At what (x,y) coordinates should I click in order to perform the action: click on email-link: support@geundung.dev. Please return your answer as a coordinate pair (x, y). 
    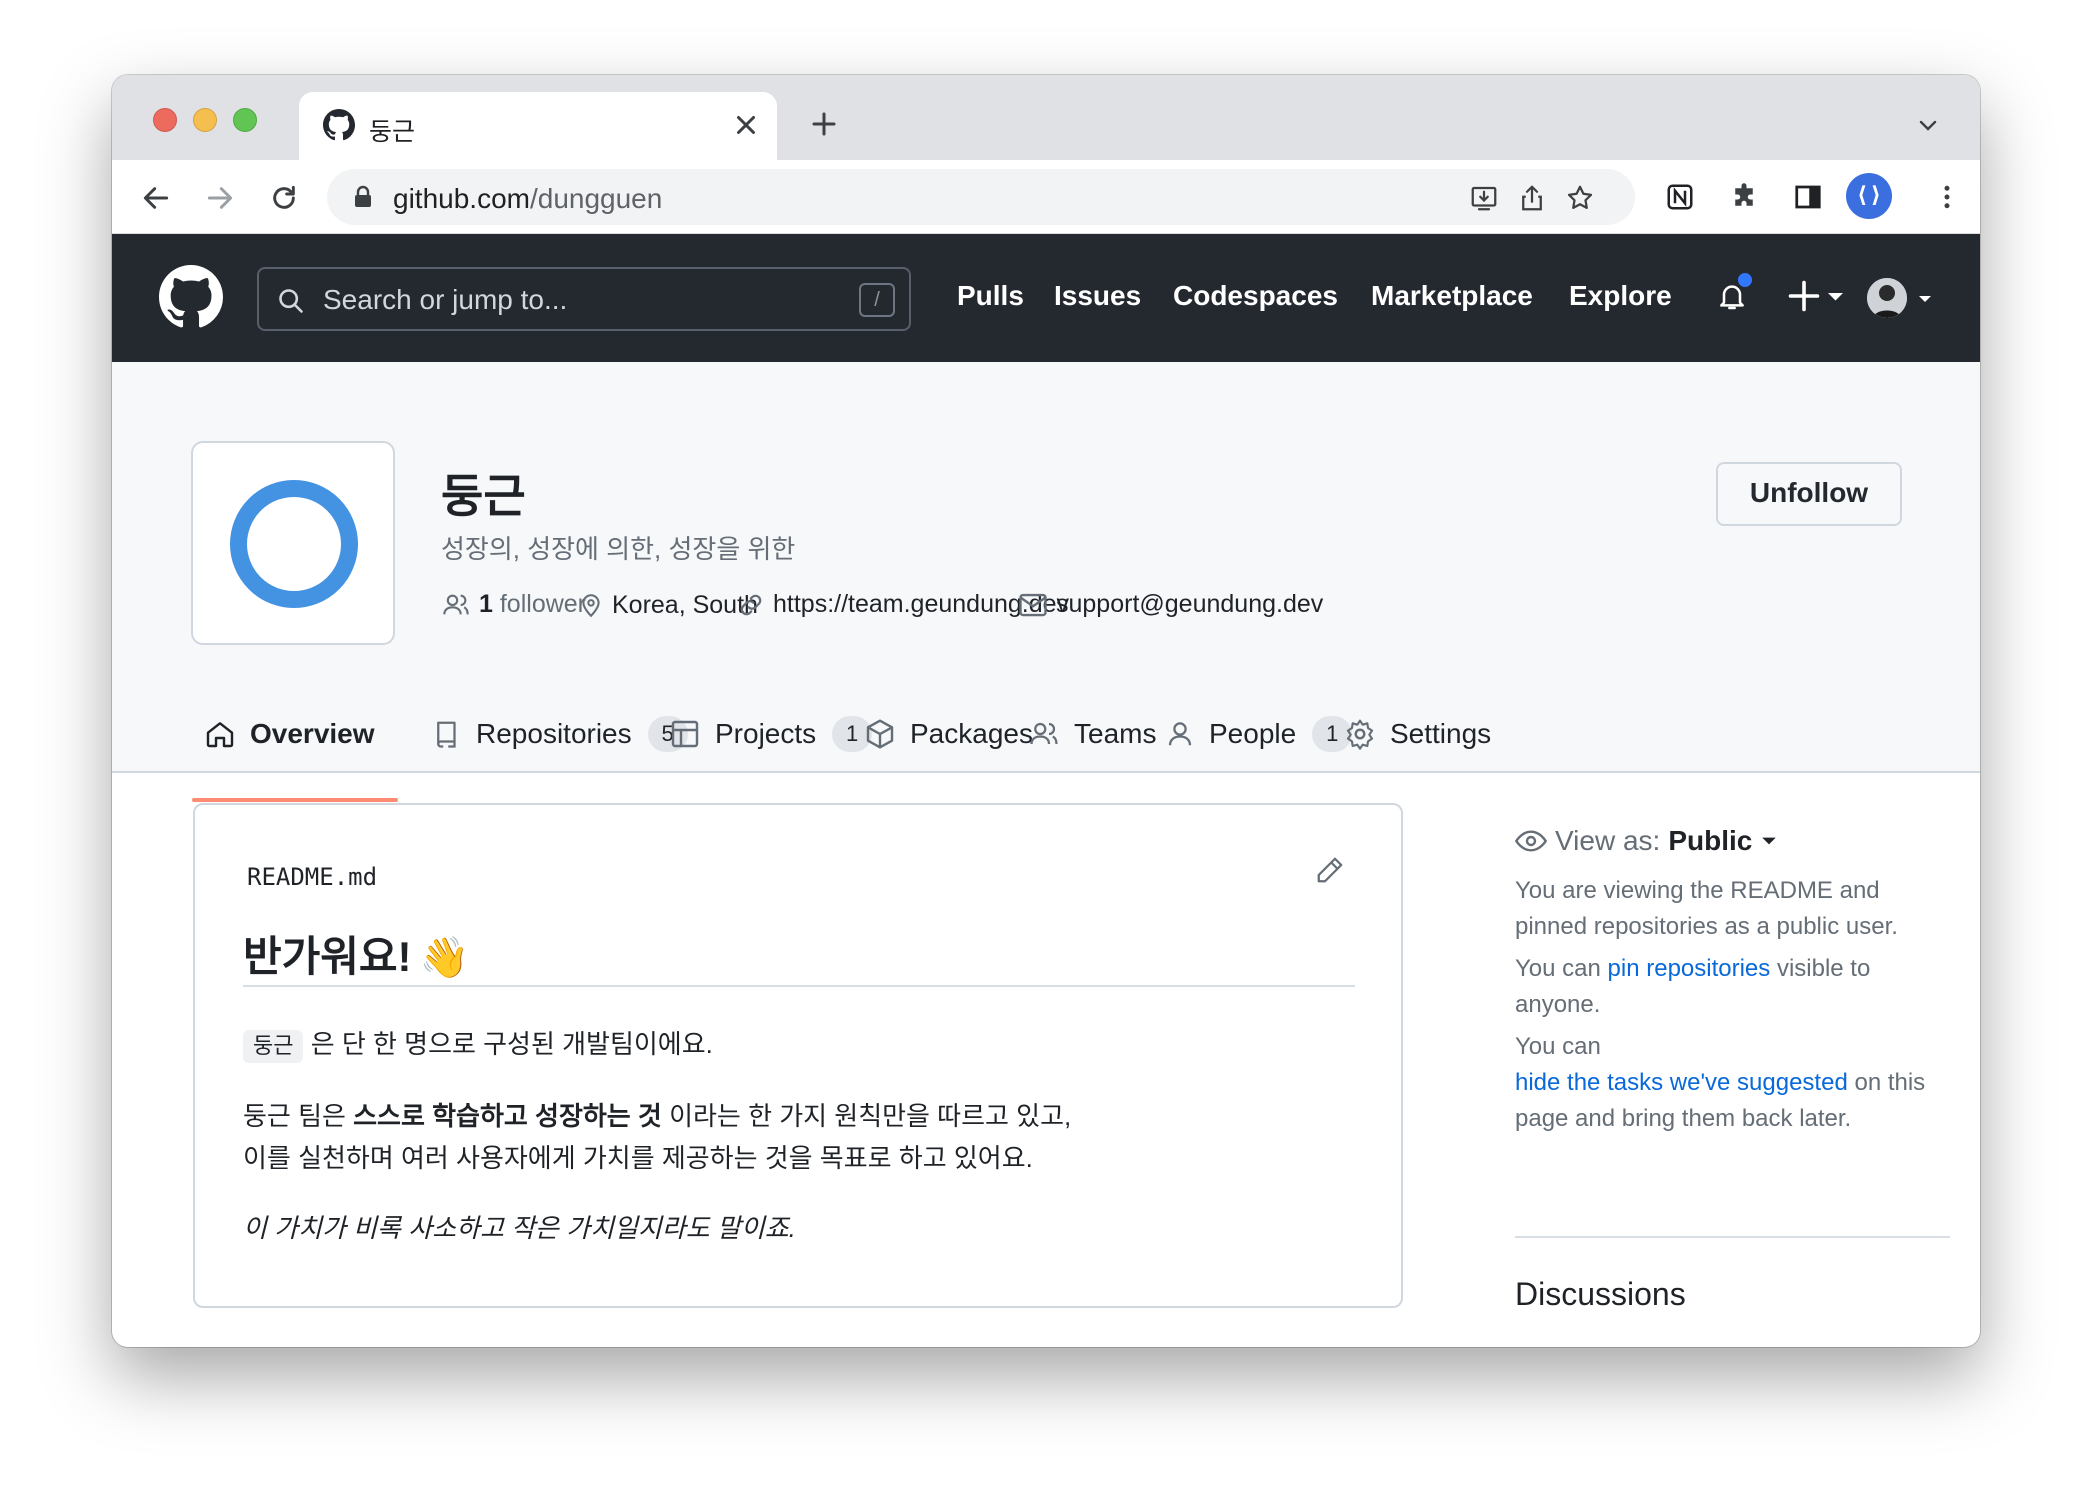
    Looking at the image, I should click on (1170, 604).